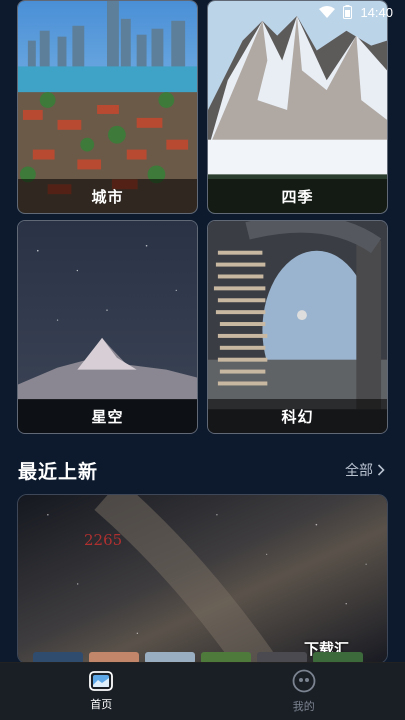 The width and height of the screenshot is (405, 720). What do you see at coordinates (376, 12) in the screenshot?
I see `status-time: 14:40` at bounding box center [376, 12].